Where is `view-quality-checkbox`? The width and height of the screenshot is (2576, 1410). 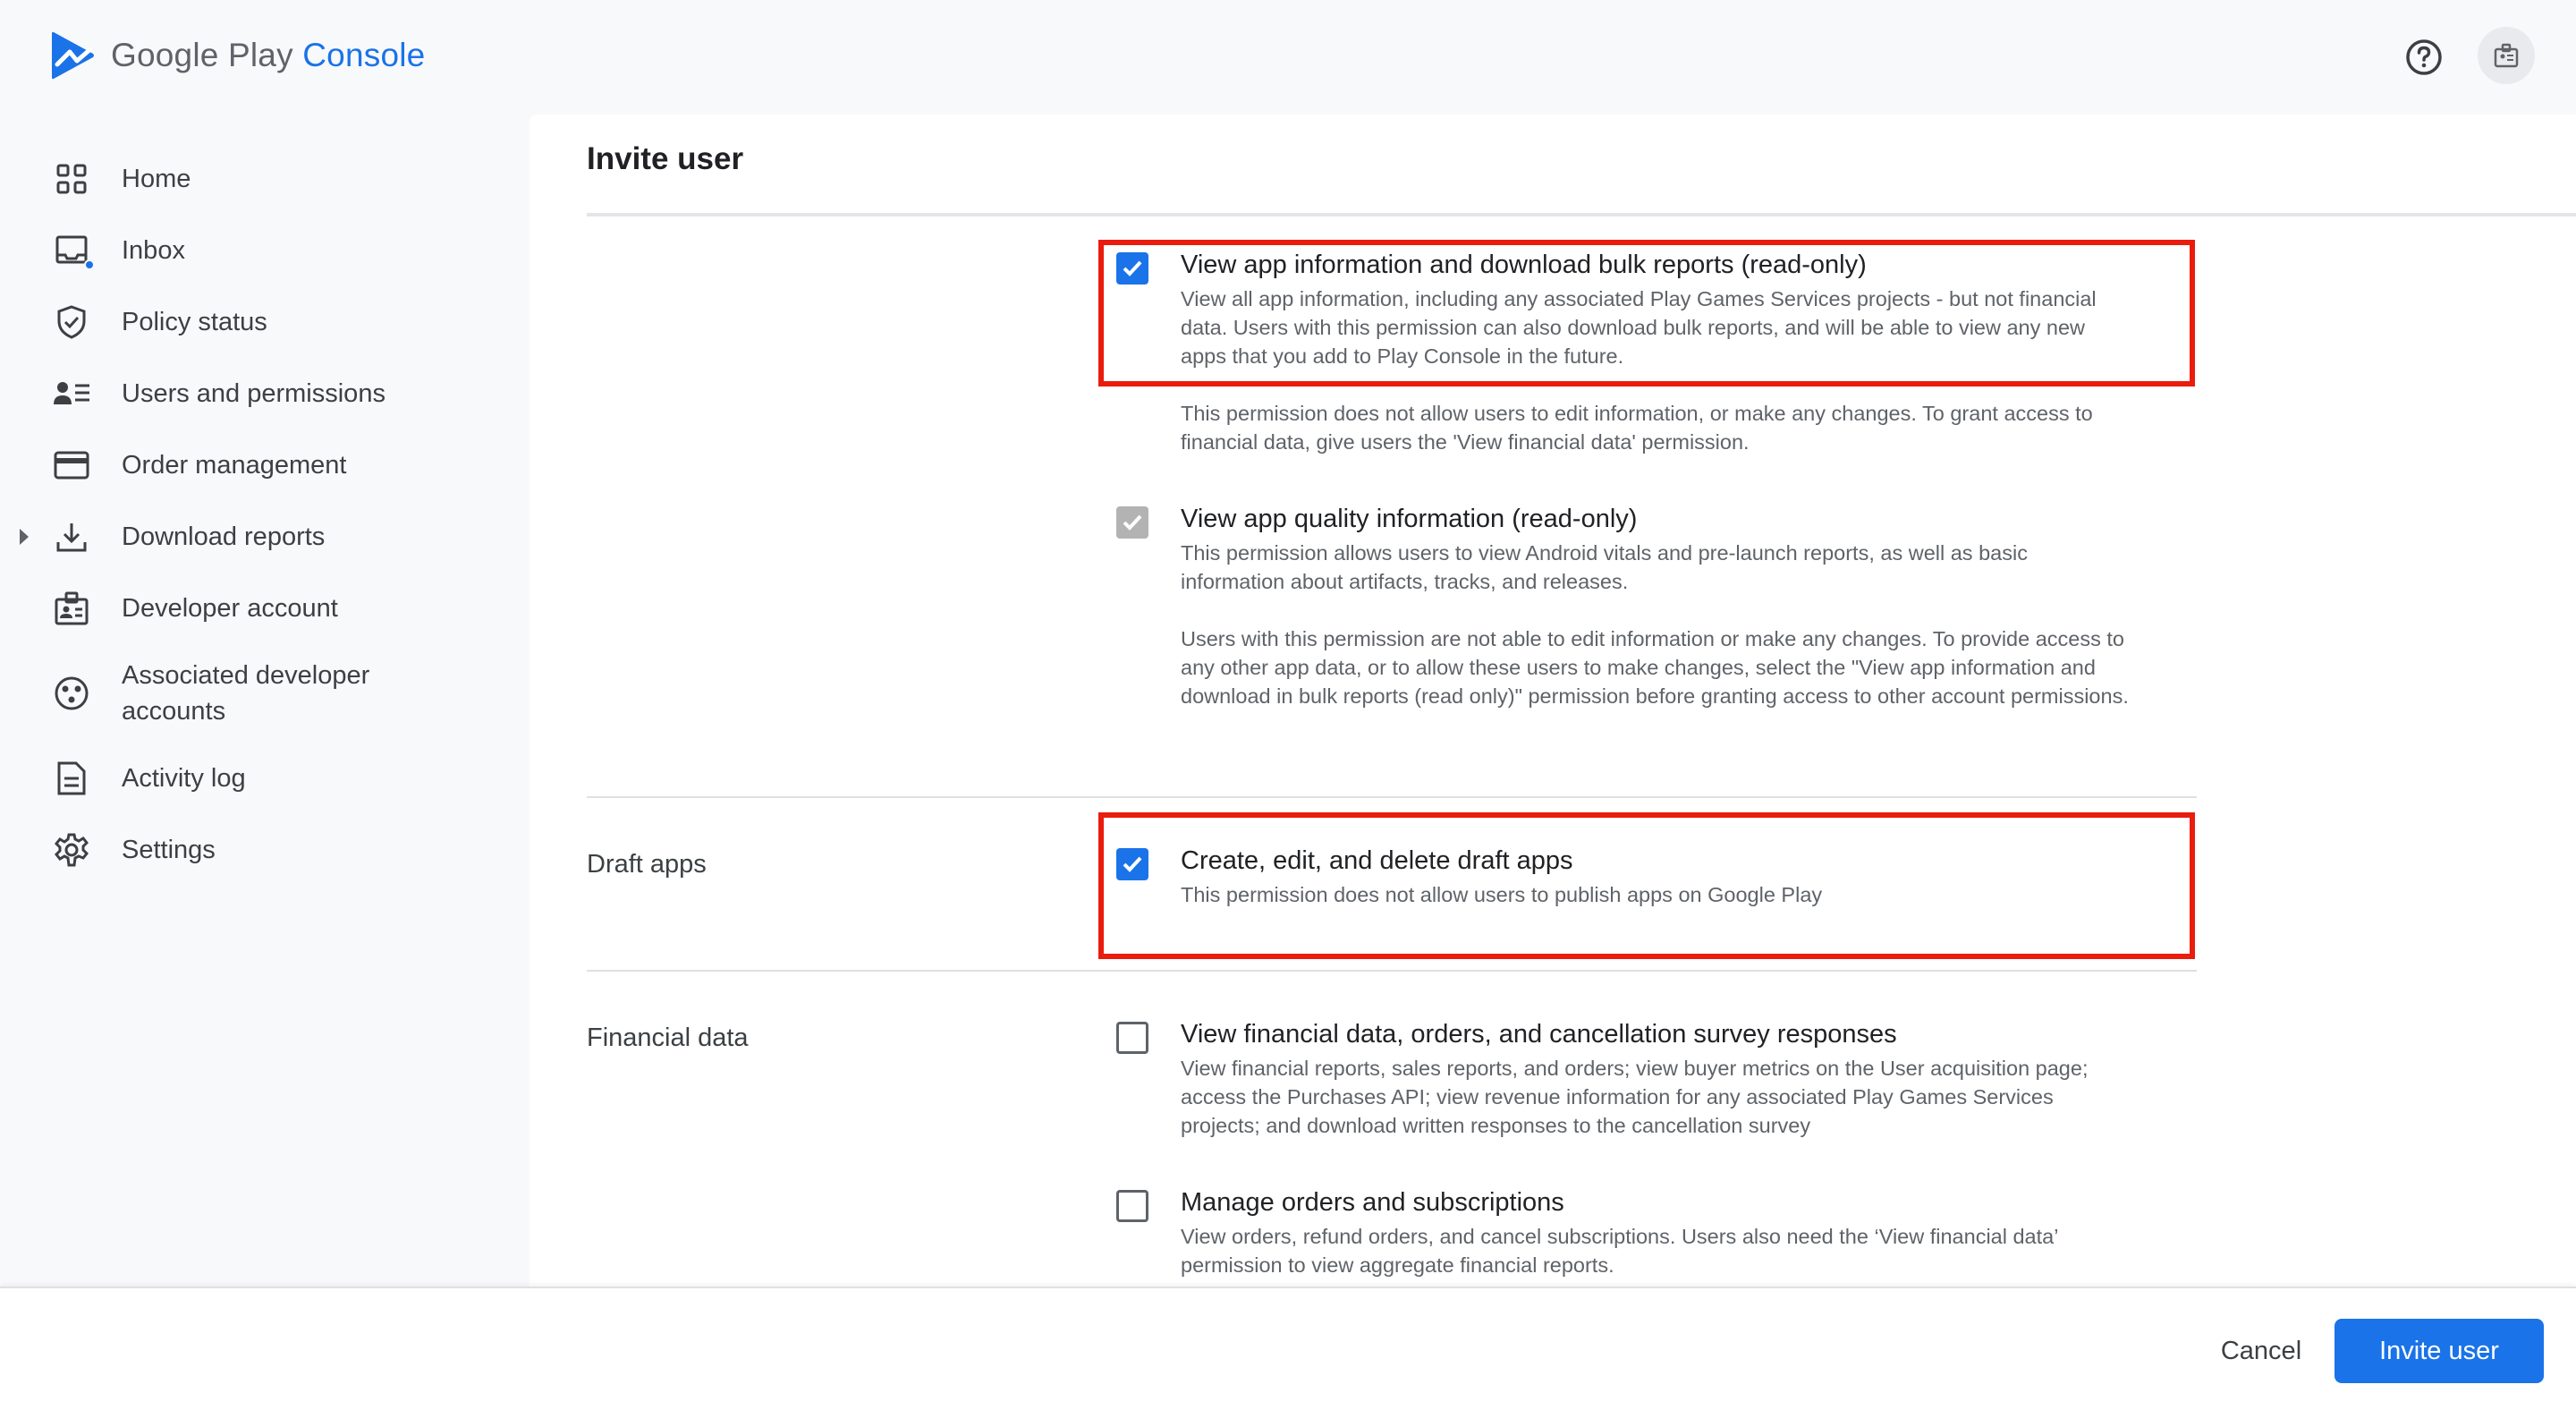 view-quality-checkbox is located at coordinates (1132, 522).